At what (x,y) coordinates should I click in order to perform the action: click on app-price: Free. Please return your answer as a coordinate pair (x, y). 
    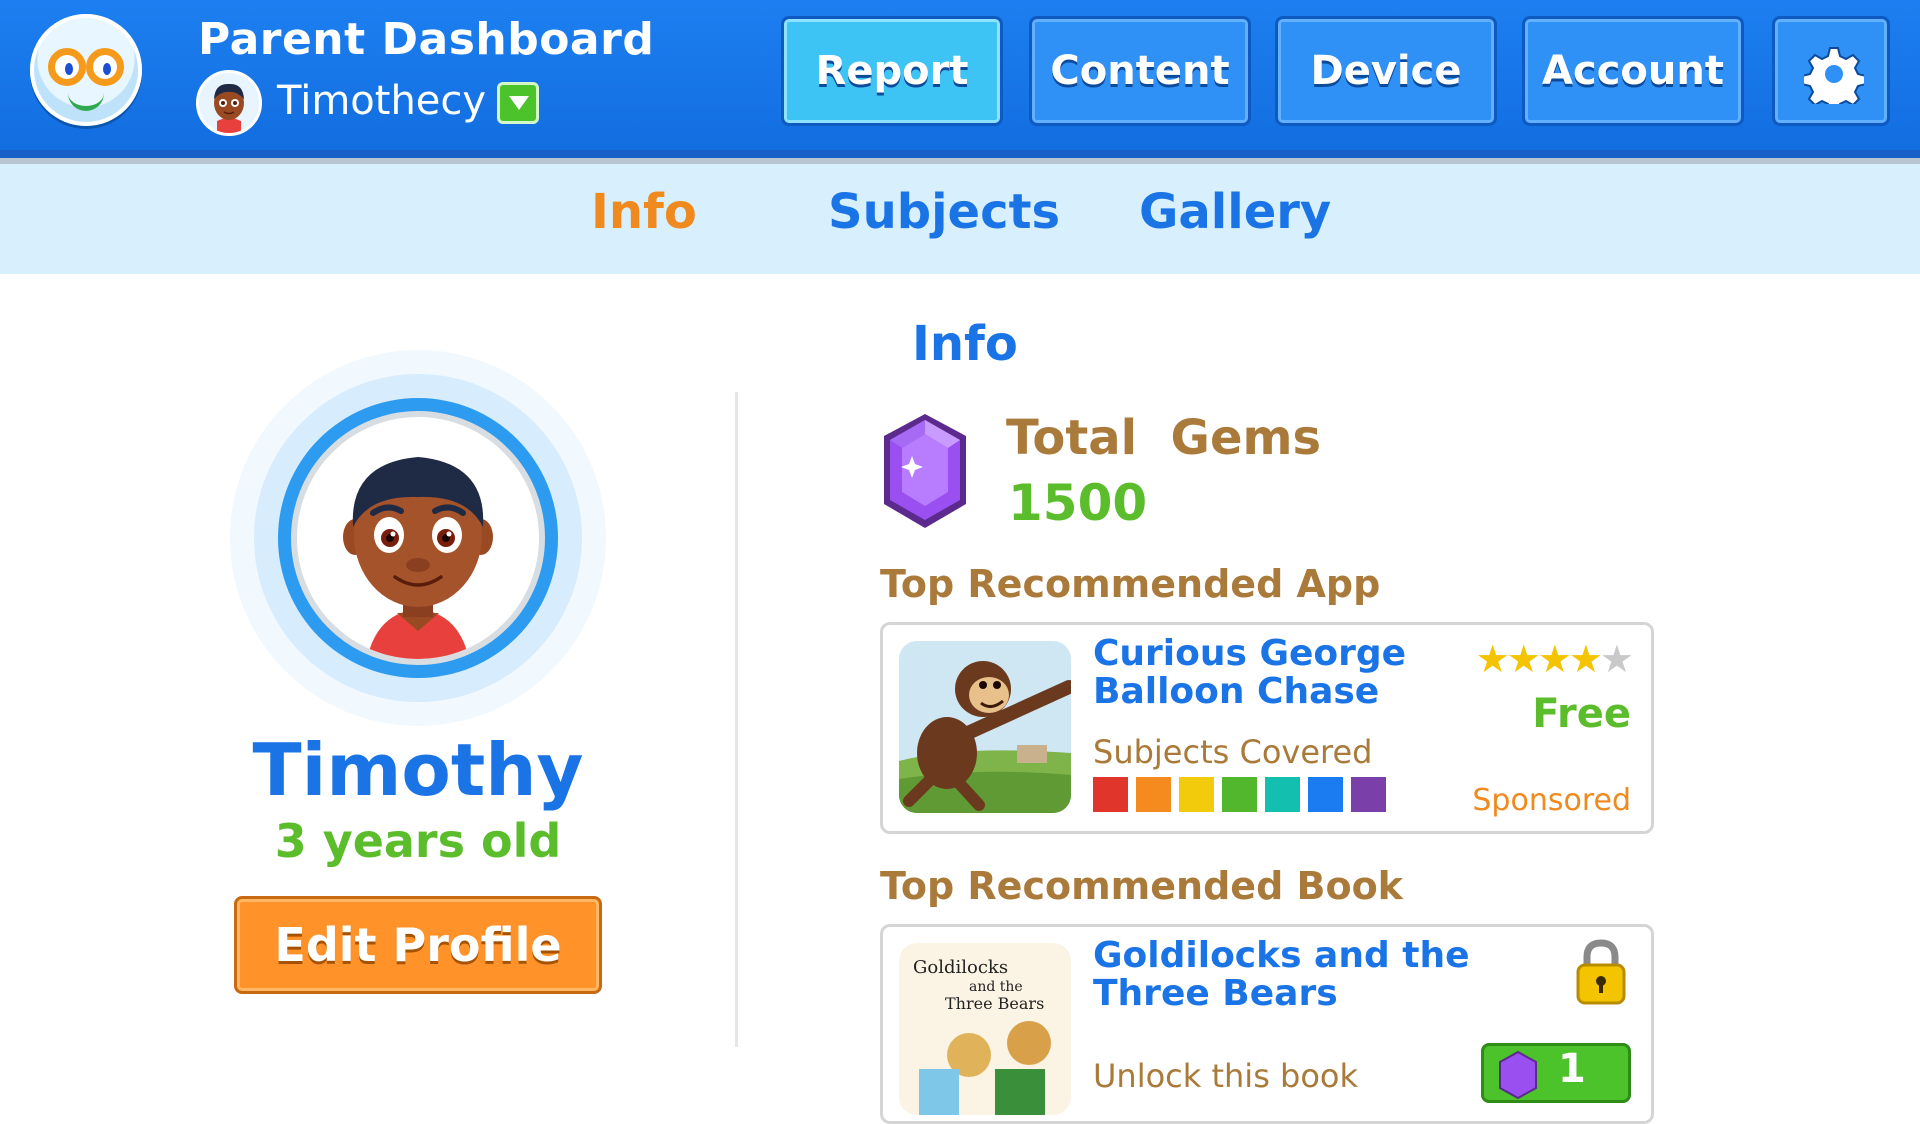
    Looking at the image, I should click on (1581, 714).